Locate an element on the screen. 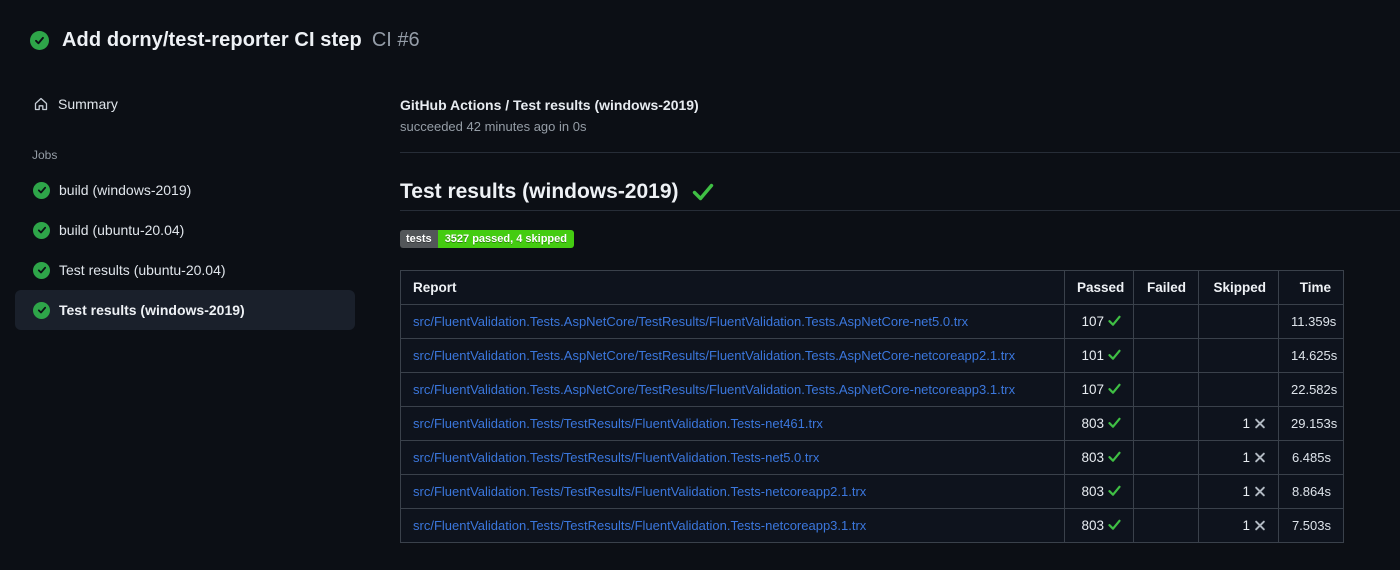 This screenshot has width=1400, height=570. passed-cell: 101 is located at coordinates (1099, 355).